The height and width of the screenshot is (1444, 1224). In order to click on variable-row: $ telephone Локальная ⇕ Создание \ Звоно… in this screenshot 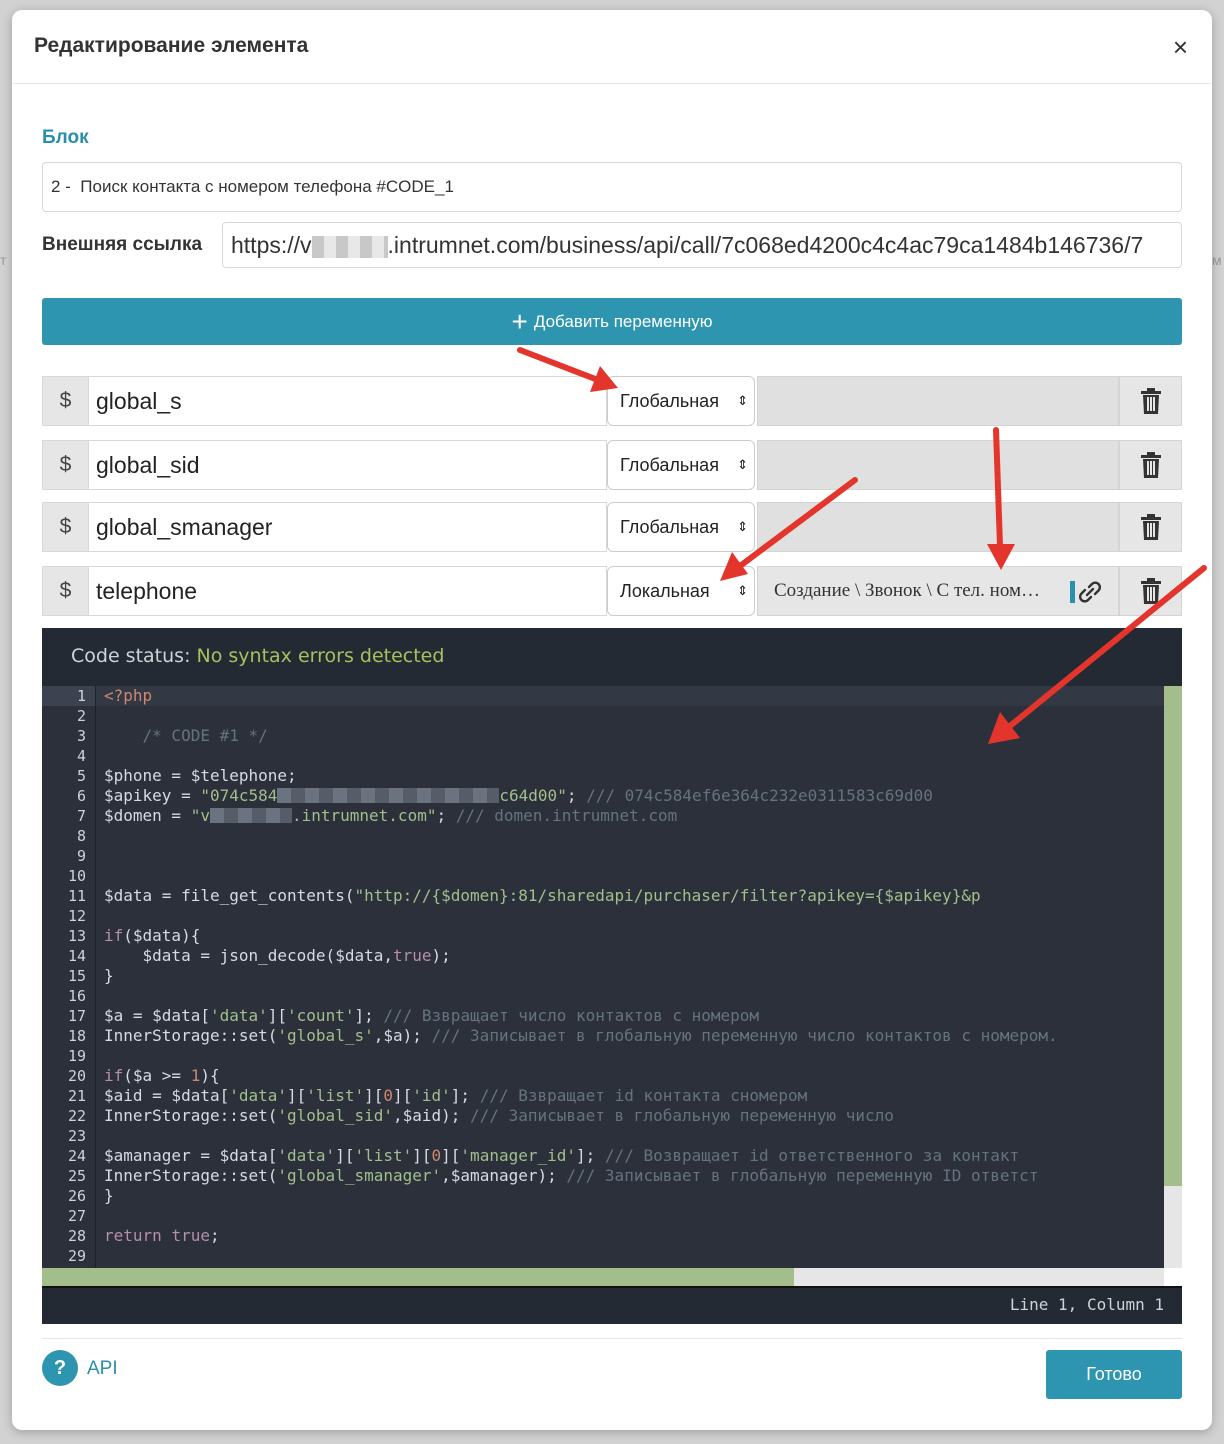, I will do `click(612, 591)`.